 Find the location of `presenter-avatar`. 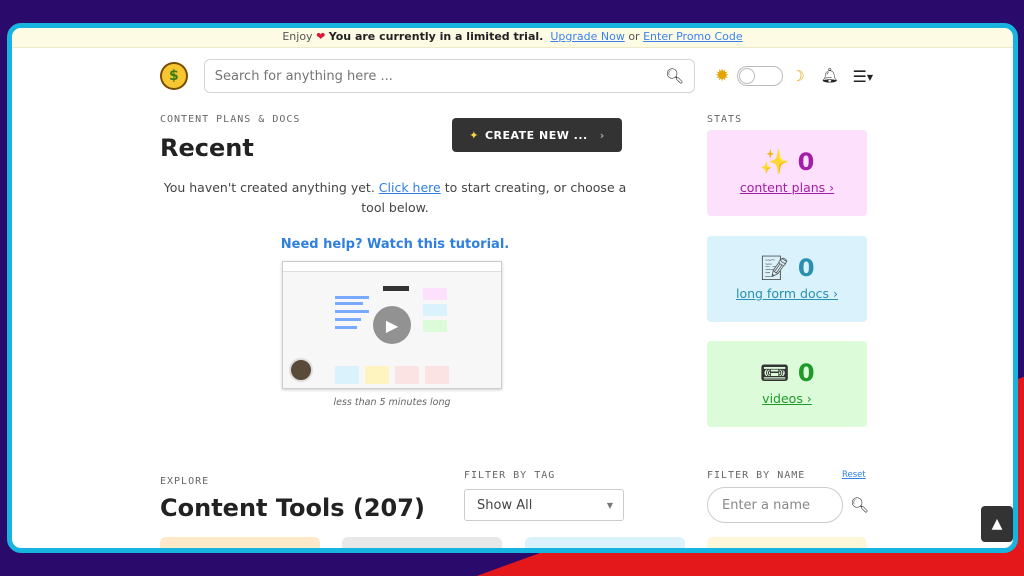

presenter-avatar is located at coordinates (301, 370).